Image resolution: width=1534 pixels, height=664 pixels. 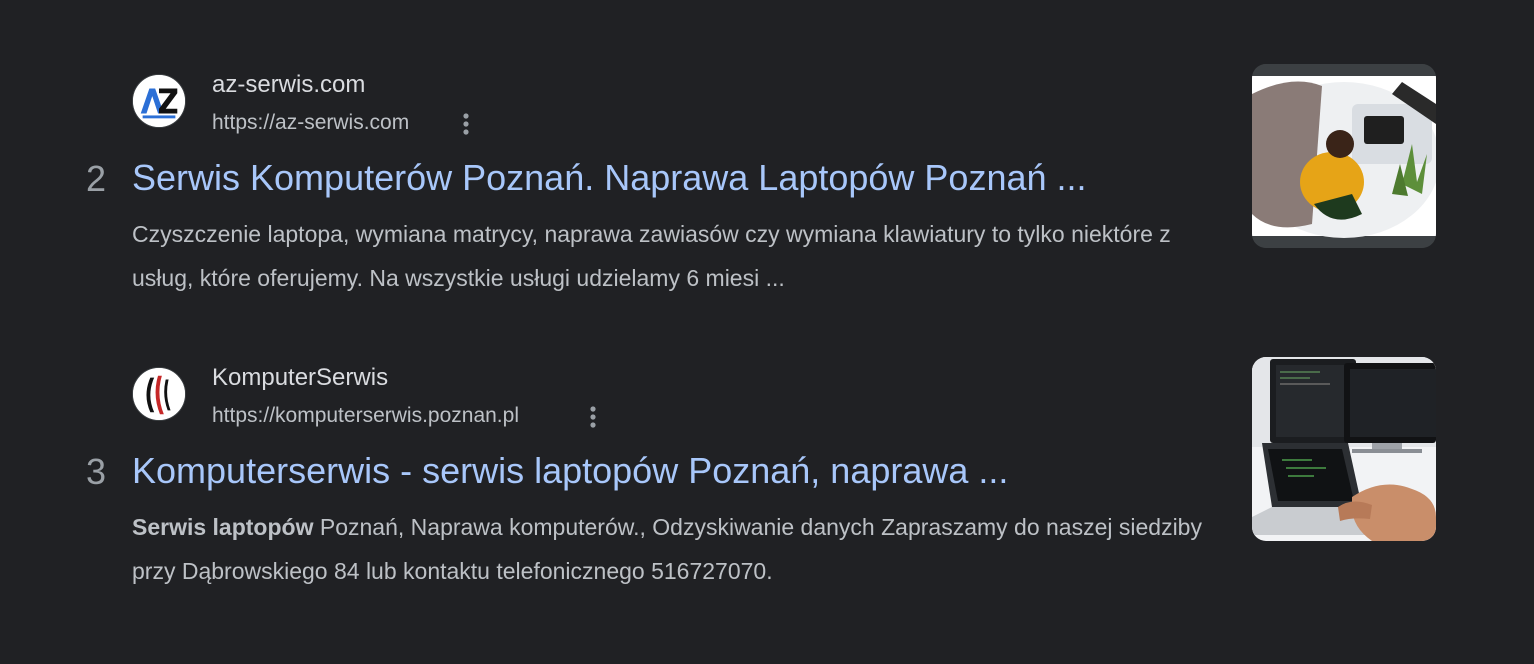 I want to click on site-name: az-serwis.com, so click(x=288, y=85).